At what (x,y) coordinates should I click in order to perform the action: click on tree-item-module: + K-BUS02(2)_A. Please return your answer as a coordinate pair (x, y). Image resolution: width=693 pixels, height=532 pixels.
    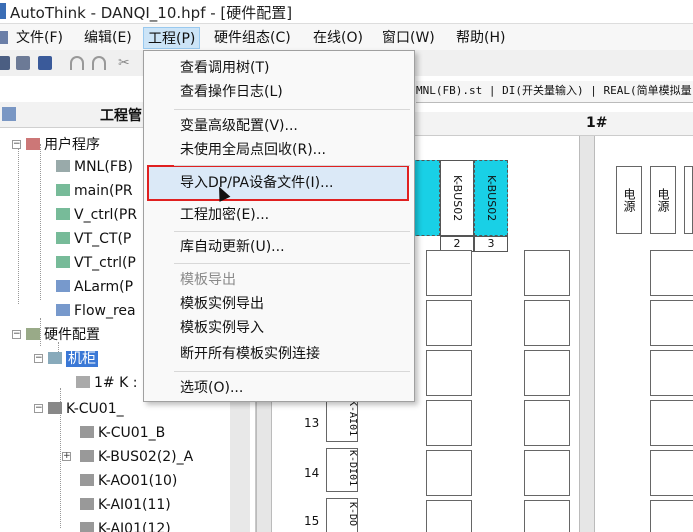
    Looking at the image, I should click on (127, 457).